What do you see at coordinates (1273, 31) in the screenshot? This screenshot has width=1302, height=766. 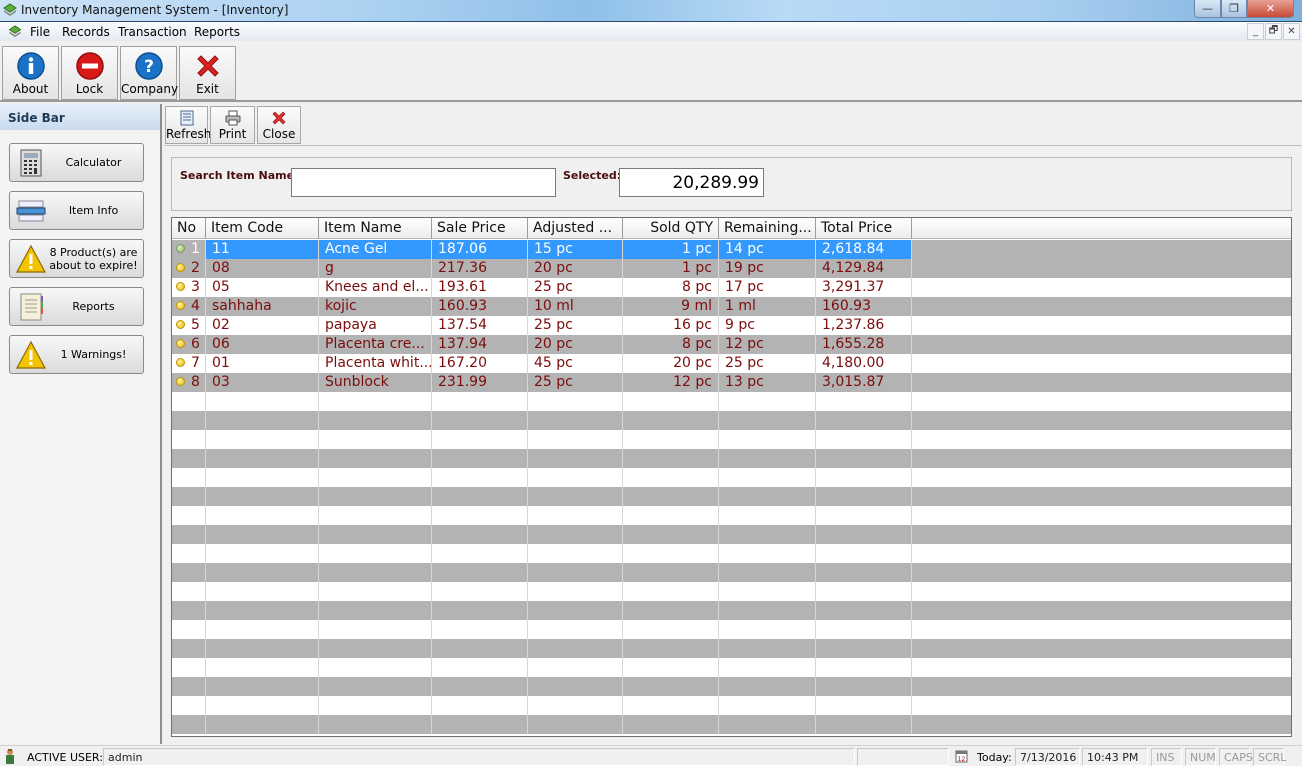 I see `mdi-restore-button: 🗗` at bounding box center [1273, 31].